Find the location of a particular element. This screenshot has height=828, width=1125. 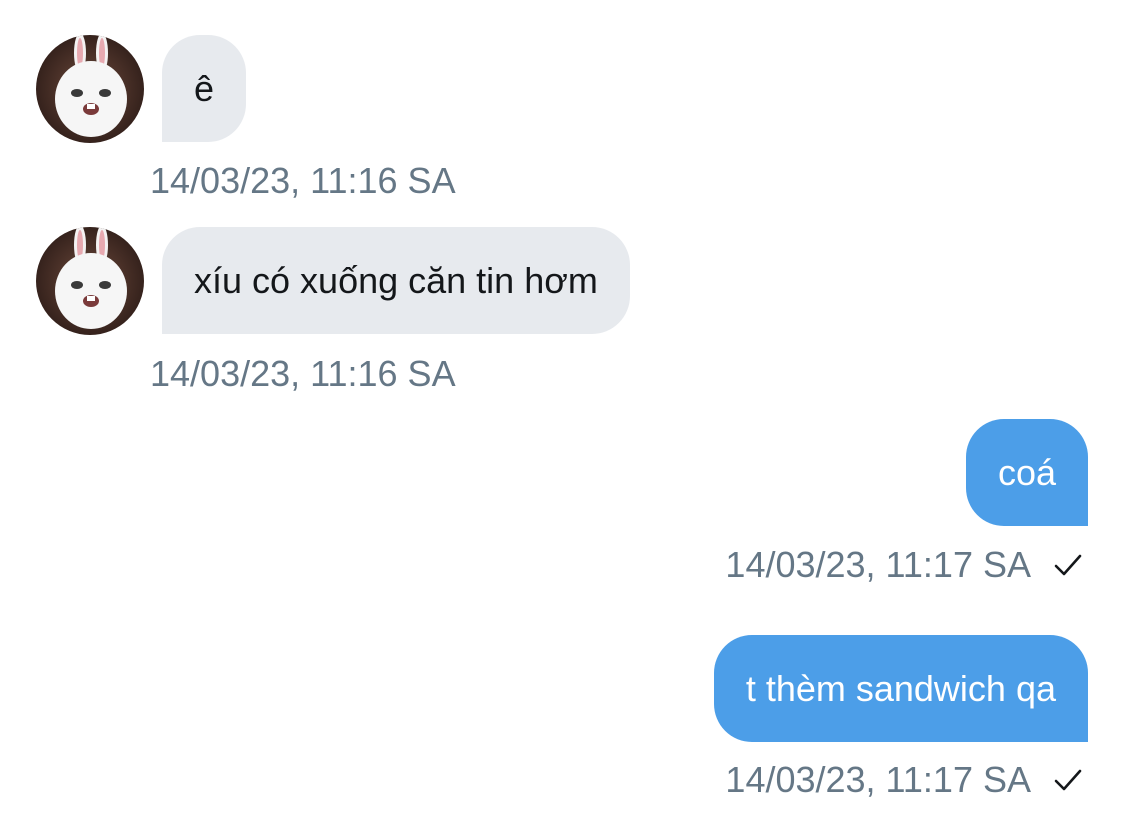

message-text: coá is located at coordinates (1026, 472).